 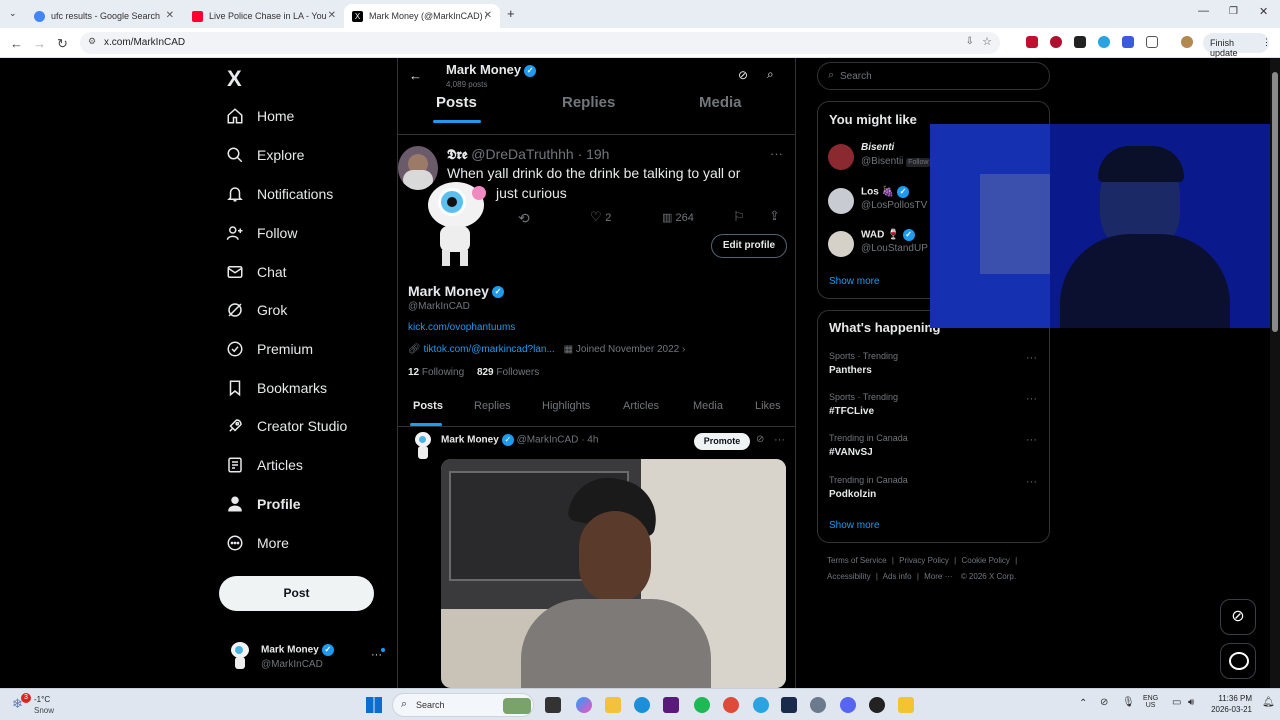 What do you see at coordinates (279, 194) in the screenshot?
I see `sidebar-item-notifications: Notifications` at bounding box center [279, 194].